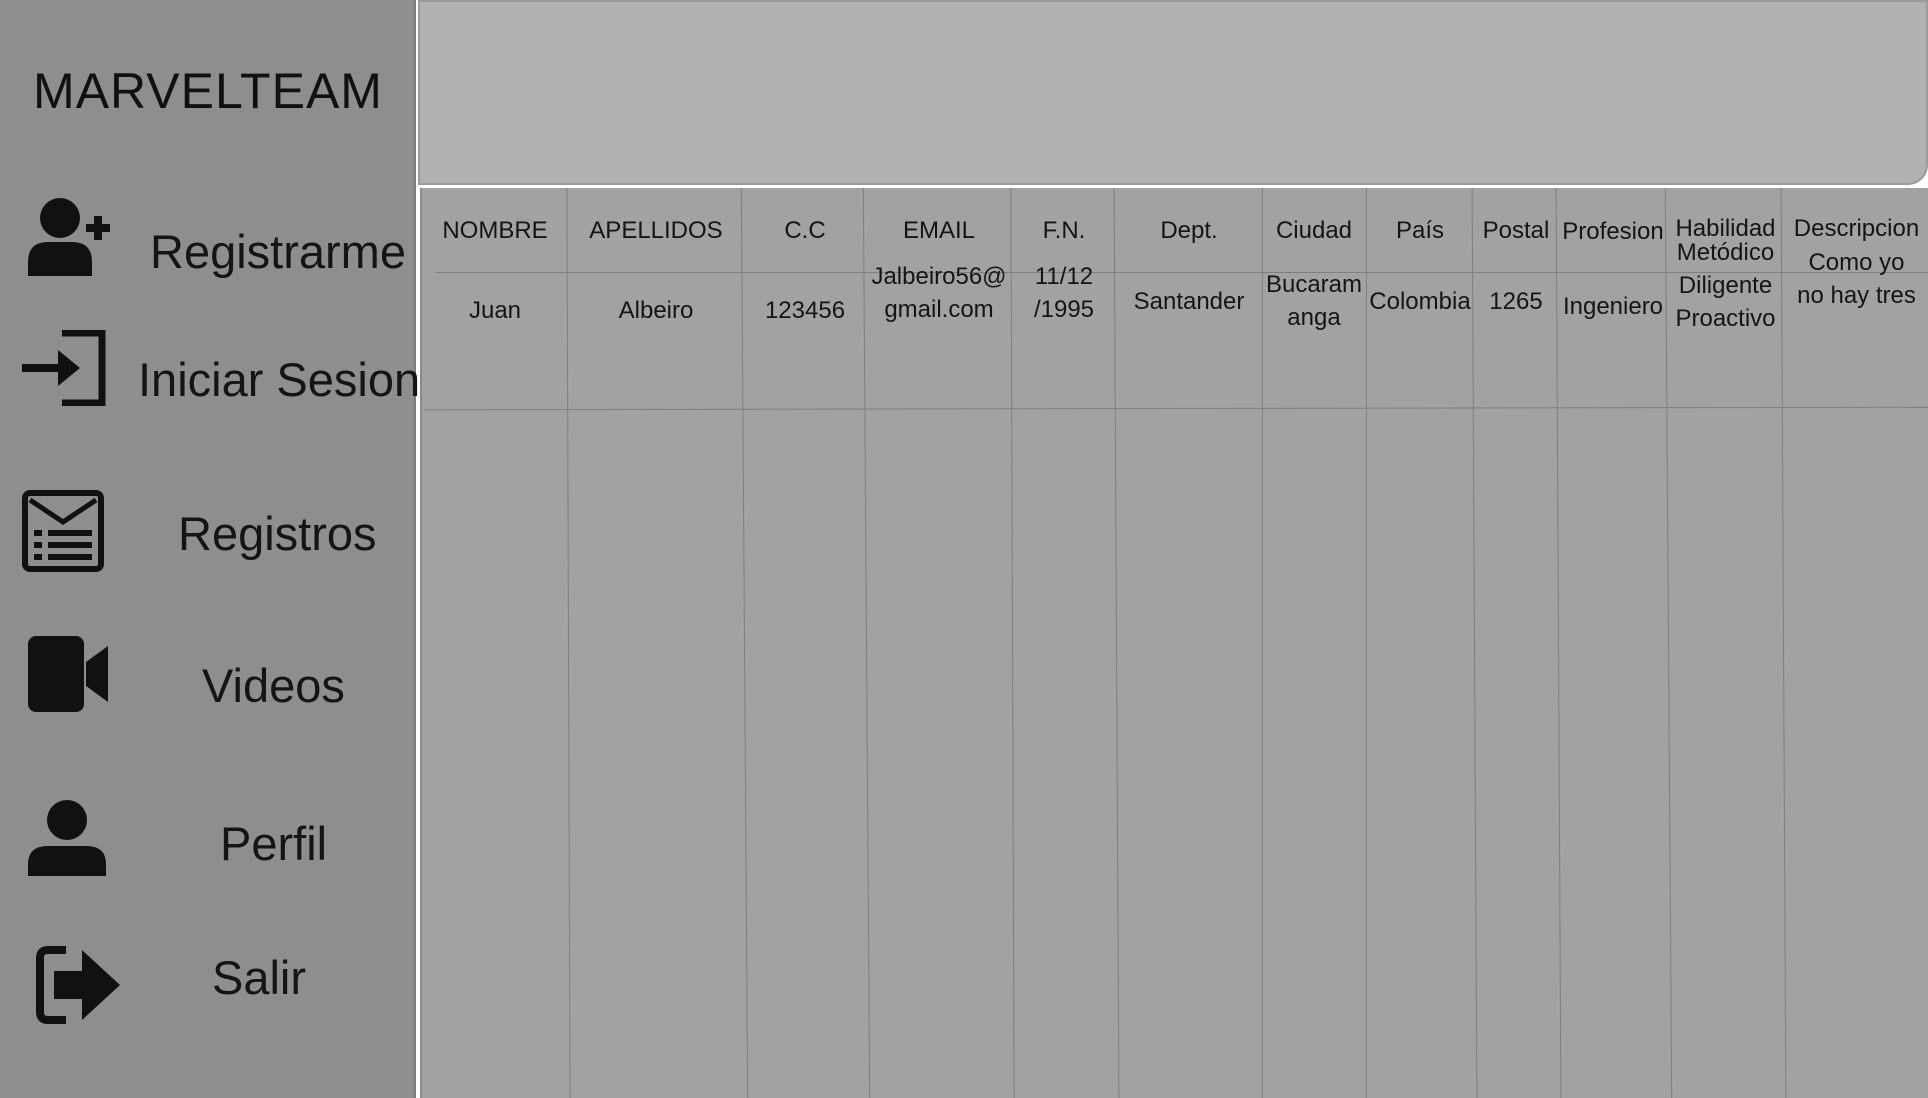  What do you see at coordinates (1314, 301) in the screenshot?
I see `table-cell-ciudad: Bucaram anga` at bounding box center [1314, 301].